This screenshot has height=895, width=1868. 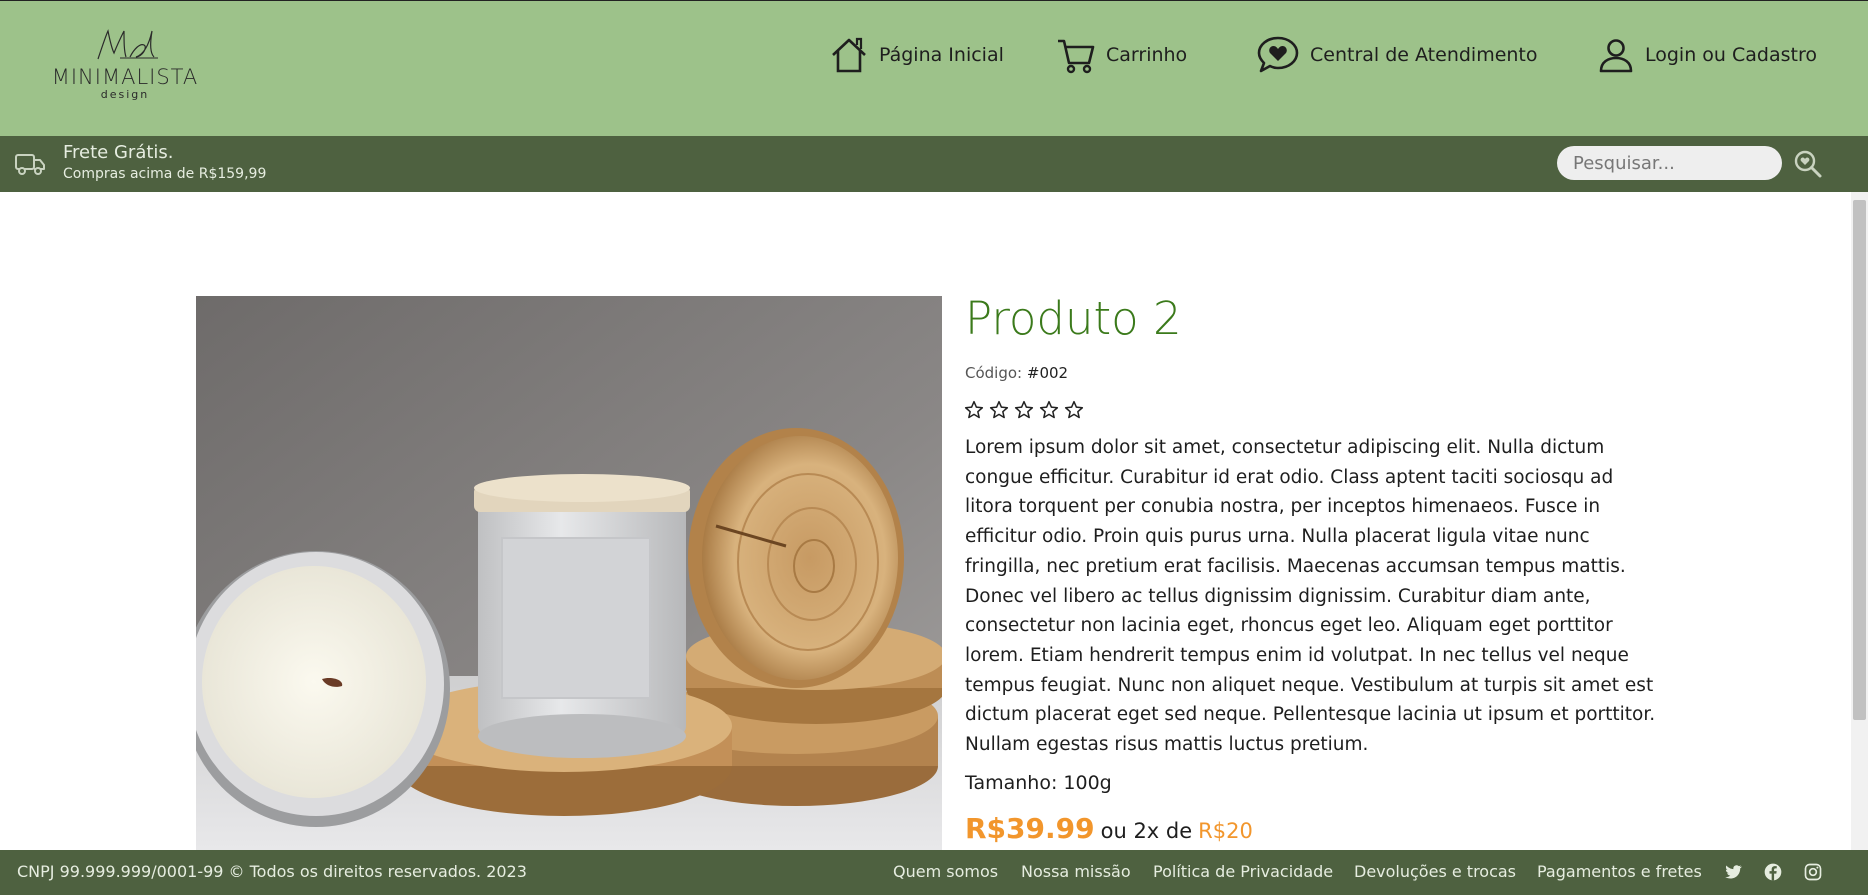 I want to click on nav-cart-label: Carrinho, so click(x=1147, y=55).